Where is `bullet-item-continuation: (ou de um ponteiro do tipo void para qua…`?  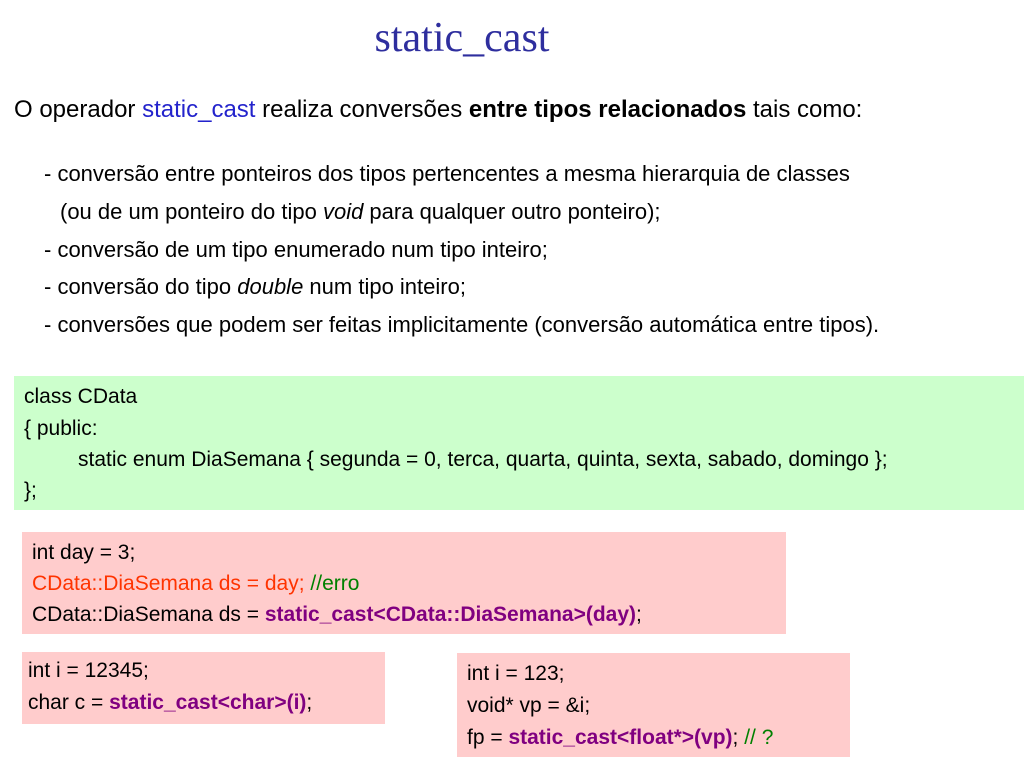 bullet-item-continuation: (ou de um ponteiro do tipo void para qua… is located at coordinates (360, 211).